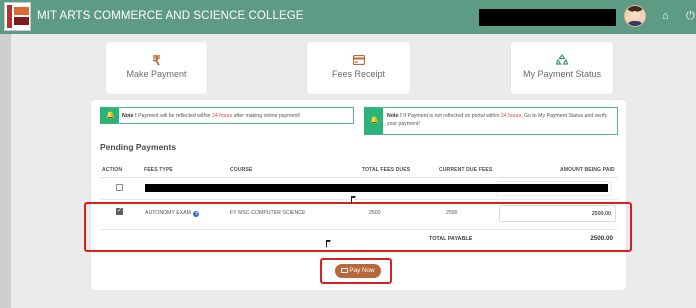  What do you see at coordinates (358, 227) in the screenshot?
I see `highlighted-row-annotation` at bounding box center [358, 227].